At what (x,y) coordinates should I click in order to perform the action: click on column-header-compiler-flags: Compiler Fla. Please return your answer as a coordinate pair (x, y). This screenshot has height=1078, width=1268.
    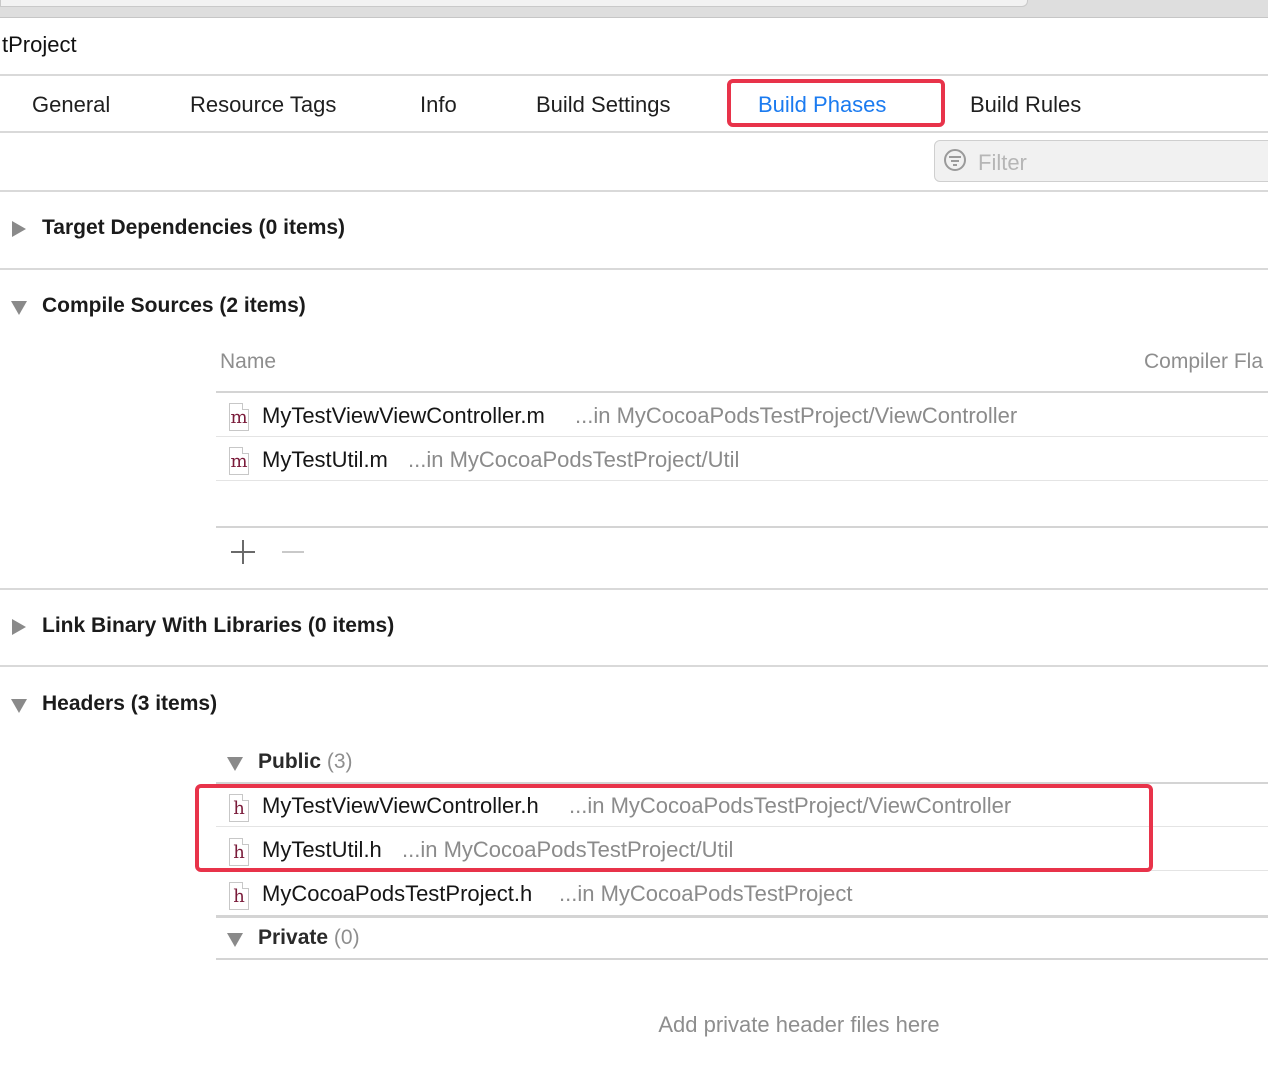
    Looking at the image, I should click on (1203, 362).